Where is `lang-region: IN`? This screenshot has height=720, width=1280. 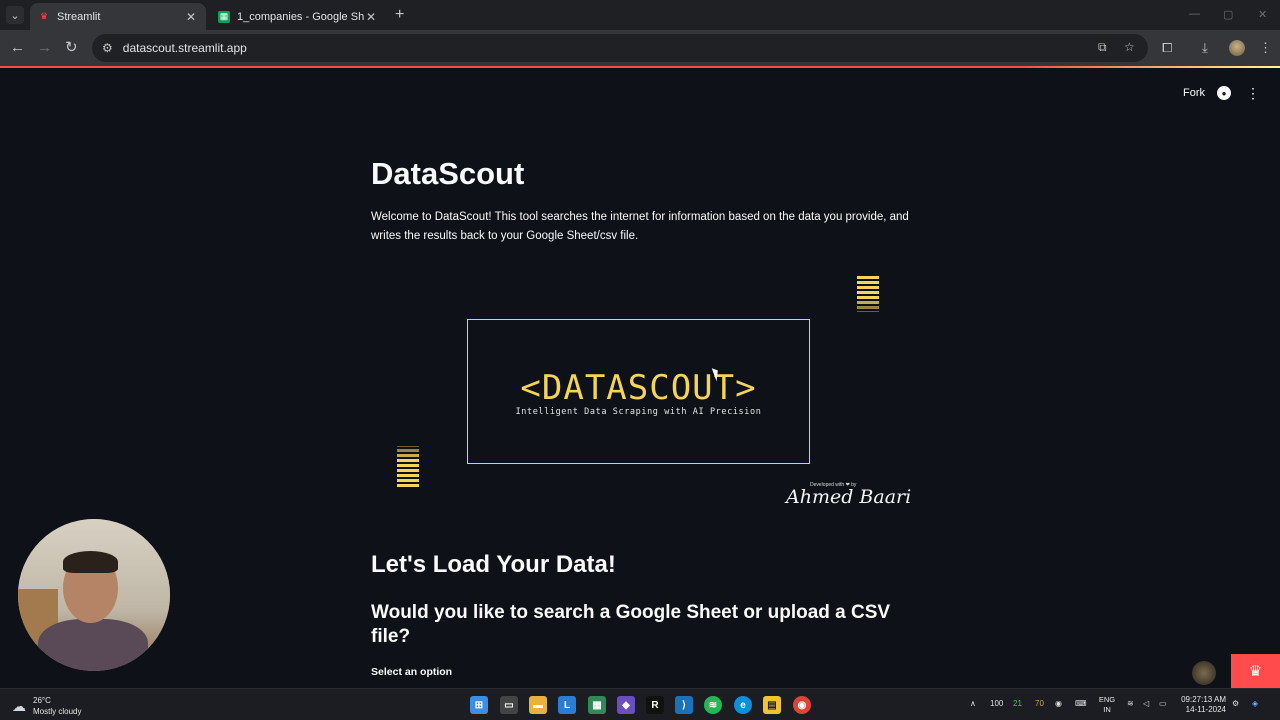
lang-region: IN is located at coordinates (1107, 709).